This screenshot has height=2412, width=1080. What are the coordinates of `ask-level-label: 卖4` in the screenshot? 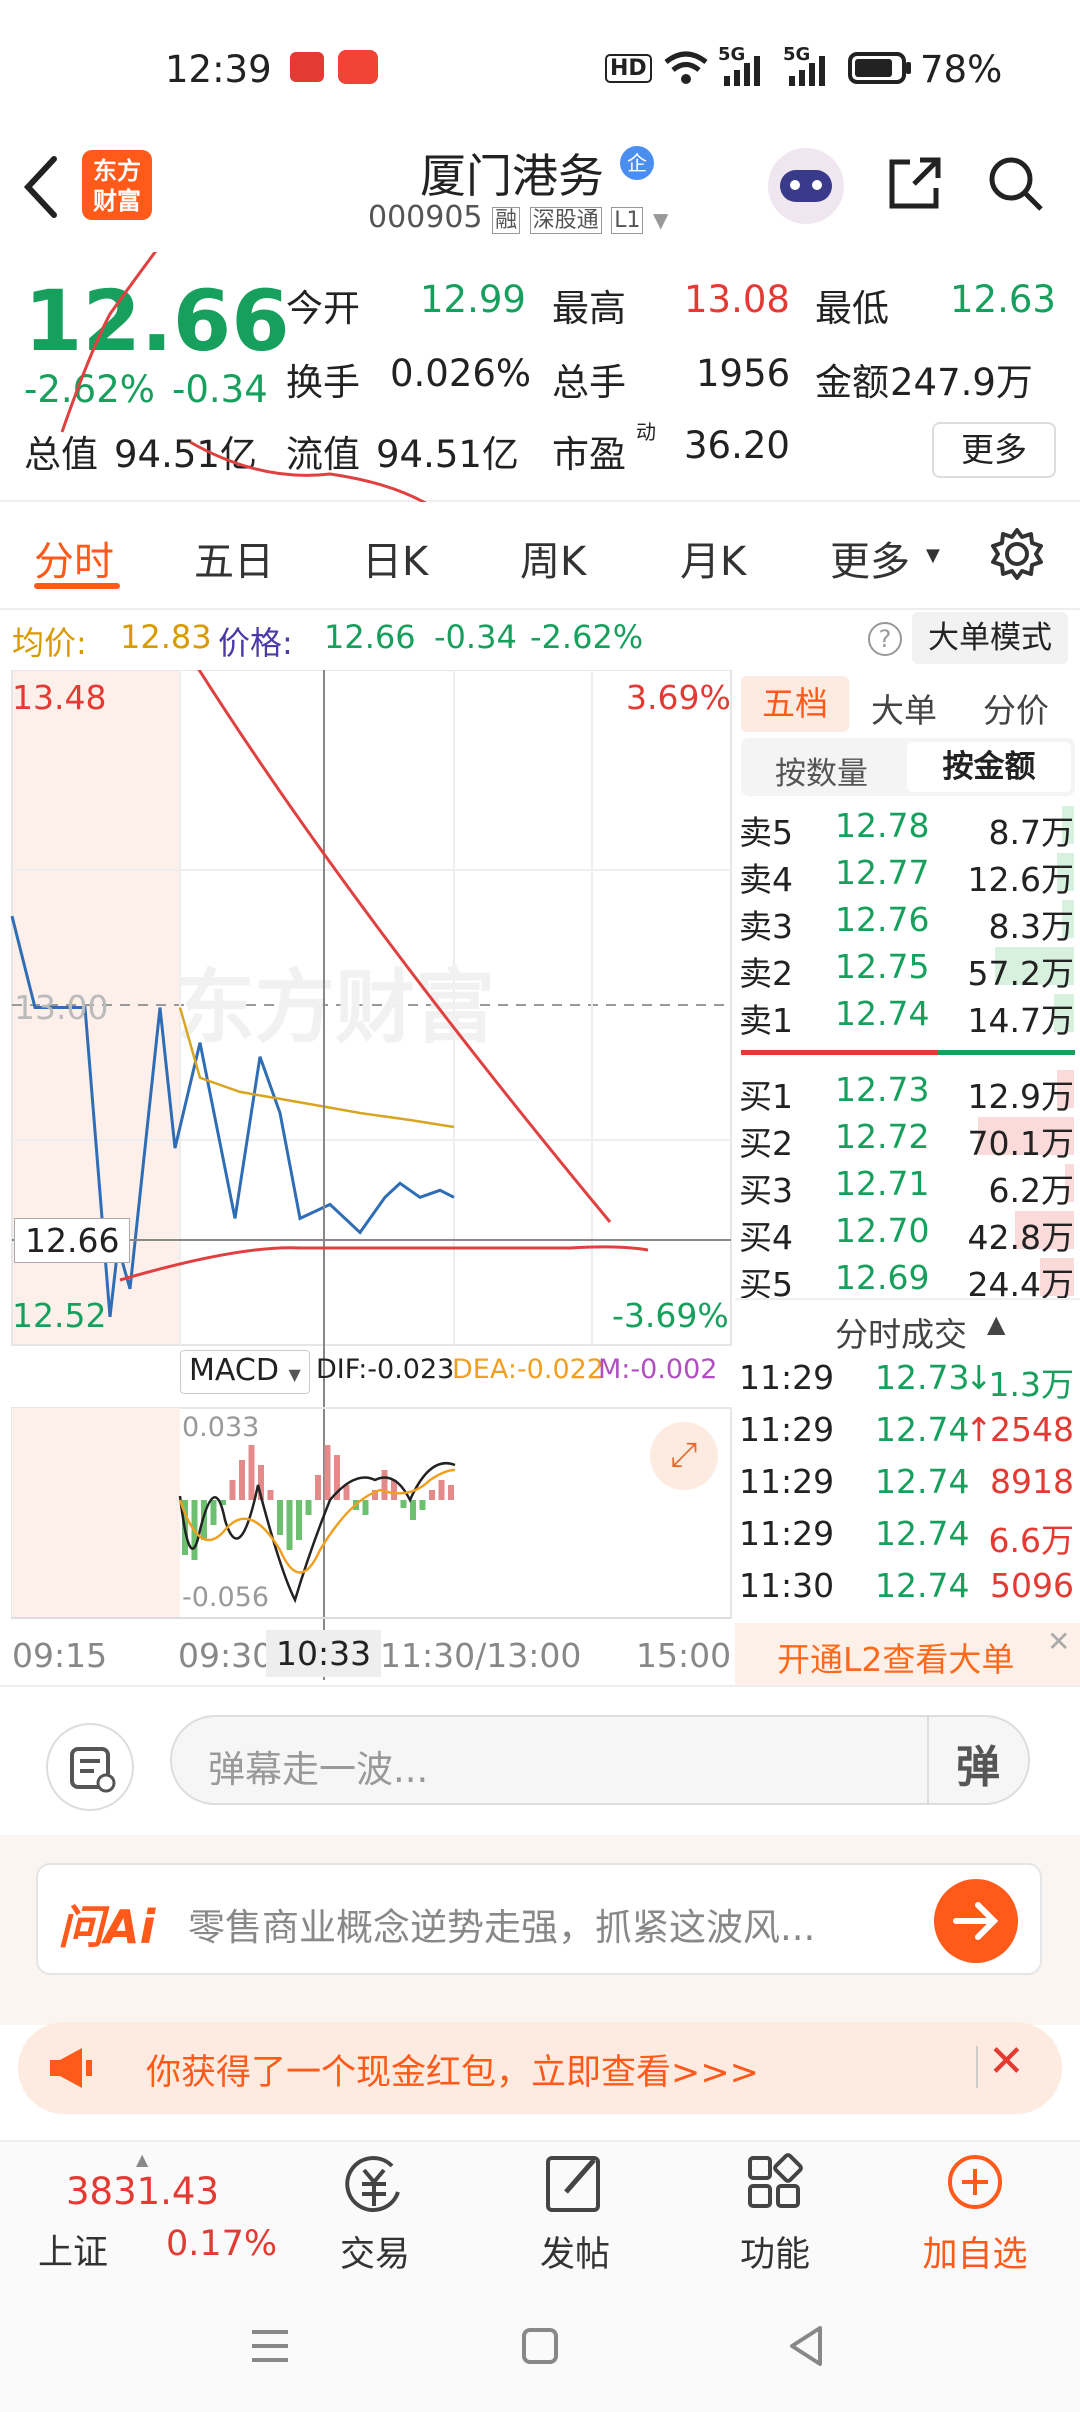 It's located at (766, 879).